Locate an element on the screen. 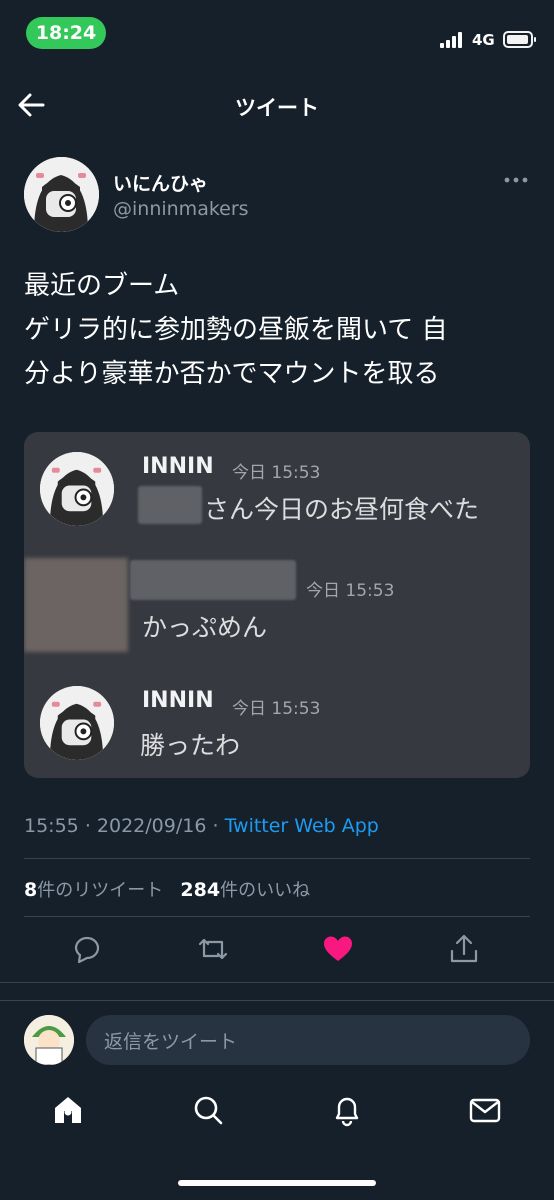  reply-input: 返信をツイート is located at coordinates (308, 1040).